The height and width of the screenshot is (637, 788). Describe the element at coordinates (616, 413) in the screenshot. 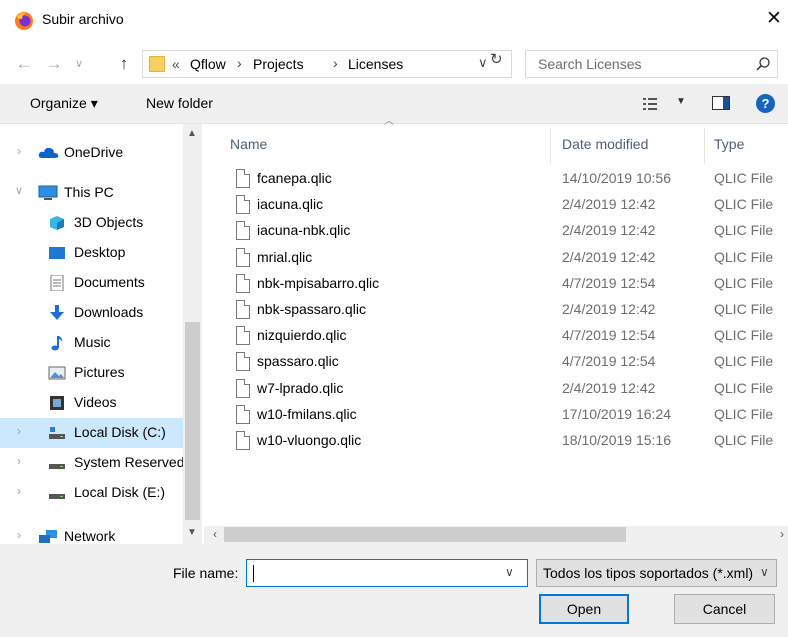

I see `file-date-modified: 17/10/2019 16:24` at that location.